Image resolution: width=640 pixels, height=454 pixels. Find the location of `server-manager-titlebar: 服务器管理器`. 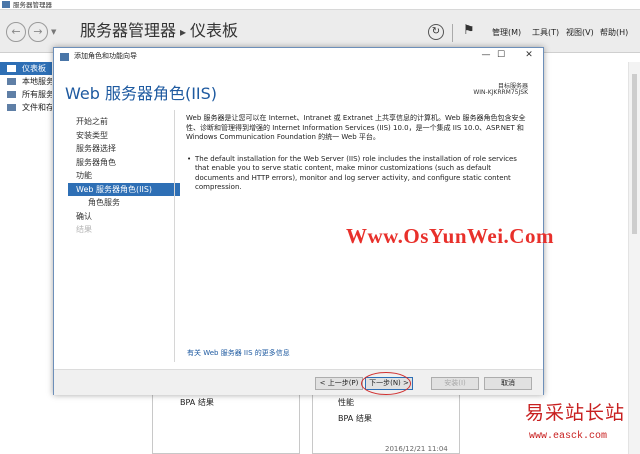

server-manager-titlebar: 服务器管理器 is located at coordinates (320, 5).